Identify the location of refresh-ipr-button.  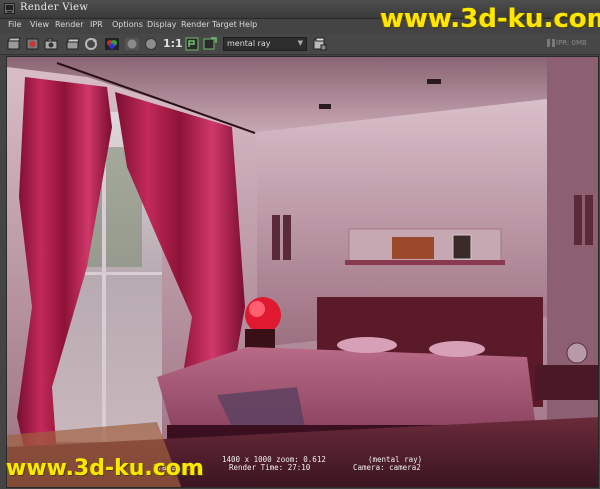
(91, 44).